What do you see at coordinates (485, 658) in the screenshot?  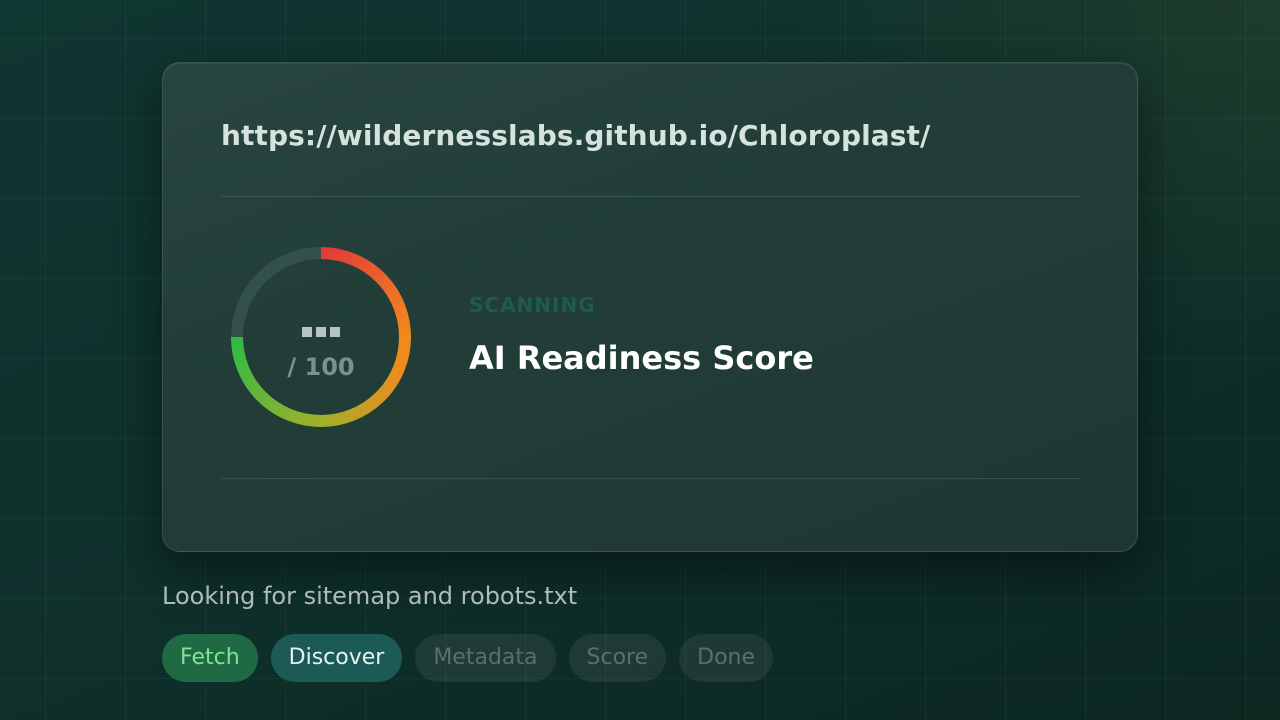 I see `step-metadata: Metadata` at bounding box center [485, 658].